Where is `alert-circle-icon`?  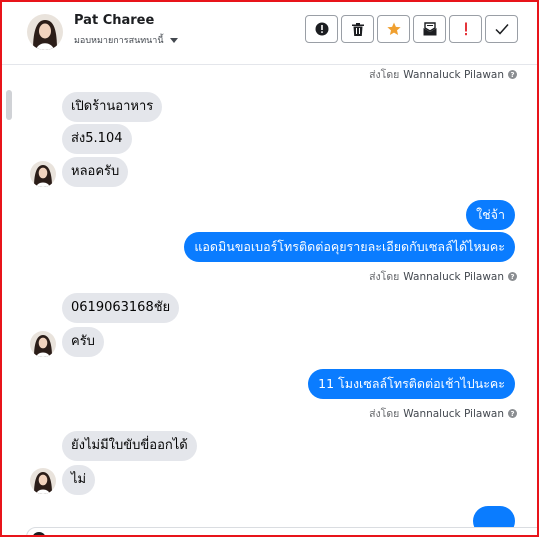
alert-circle-icon is located at coordinates (321, 29).